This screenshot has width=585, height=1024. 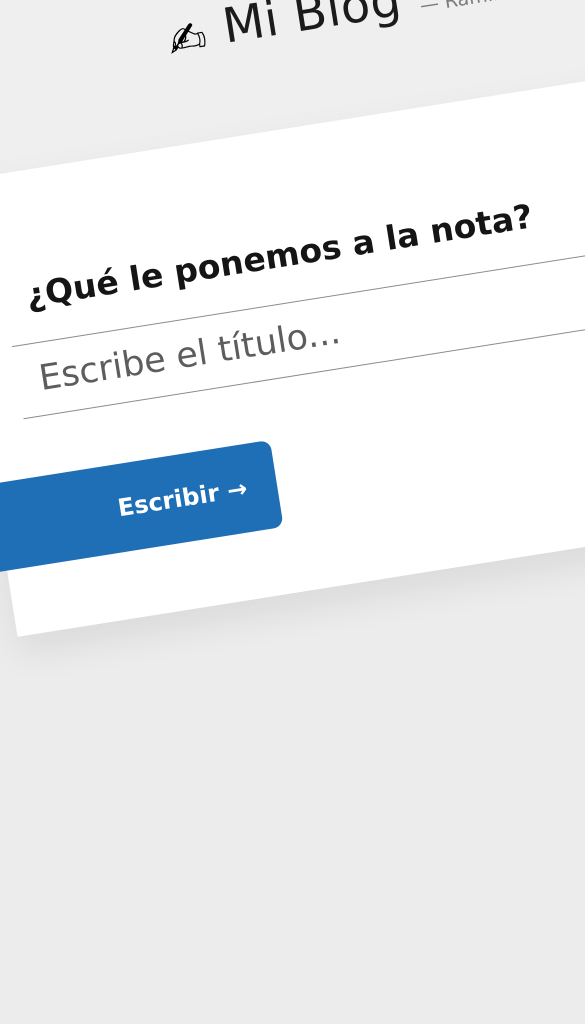 What do you see at coordinates (187, 39) in the screenshot?
I see `writing-hand-icon: ✍` at bounding box center [187, 39].